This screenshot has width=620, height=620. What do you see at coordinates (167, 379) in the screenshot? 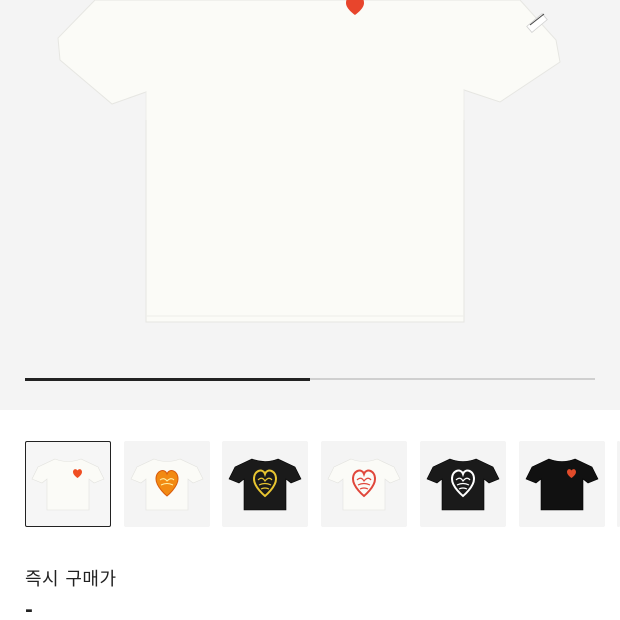
I see `gallery-progress-fill` at bounding box center [167, 379].